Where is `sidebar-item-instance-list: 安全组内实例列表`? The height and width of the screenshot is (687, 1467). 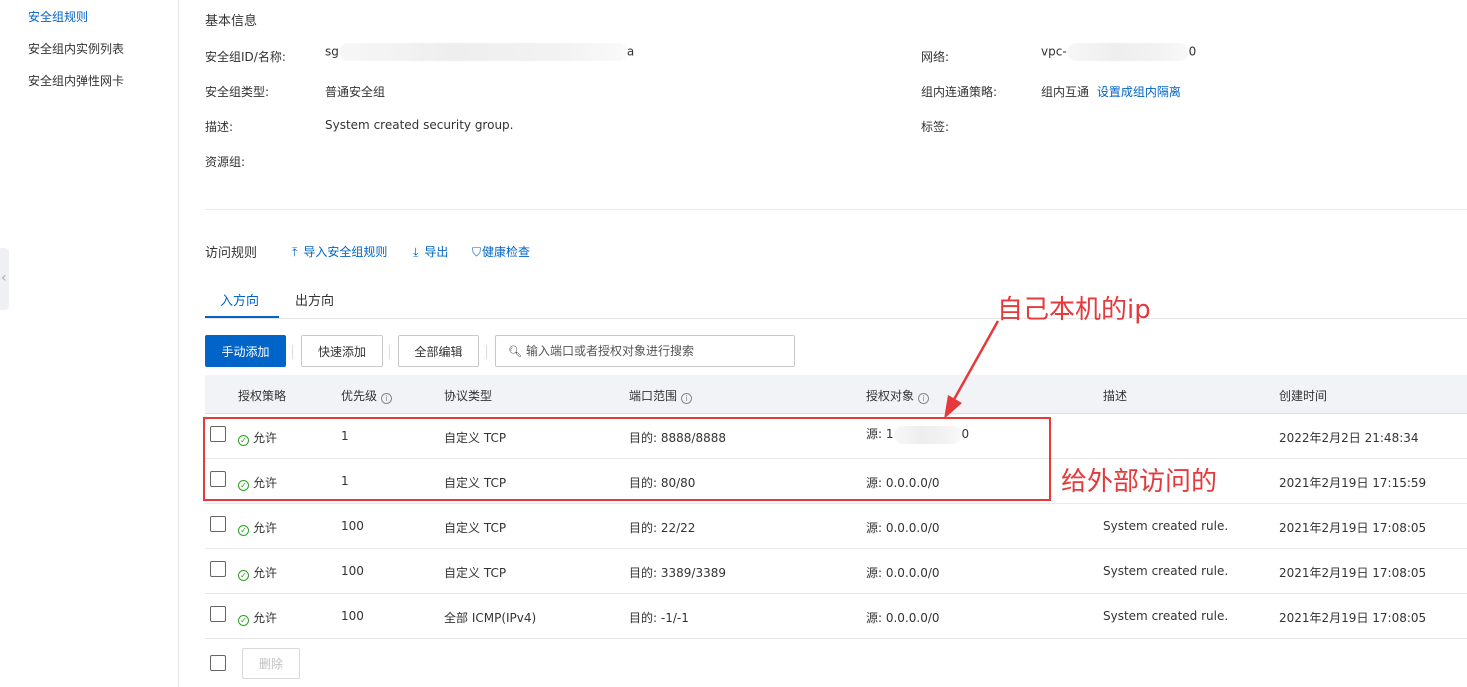 sidebar-item-instance-list: 安全组内实例列表 is located at coordinates (76, 48).